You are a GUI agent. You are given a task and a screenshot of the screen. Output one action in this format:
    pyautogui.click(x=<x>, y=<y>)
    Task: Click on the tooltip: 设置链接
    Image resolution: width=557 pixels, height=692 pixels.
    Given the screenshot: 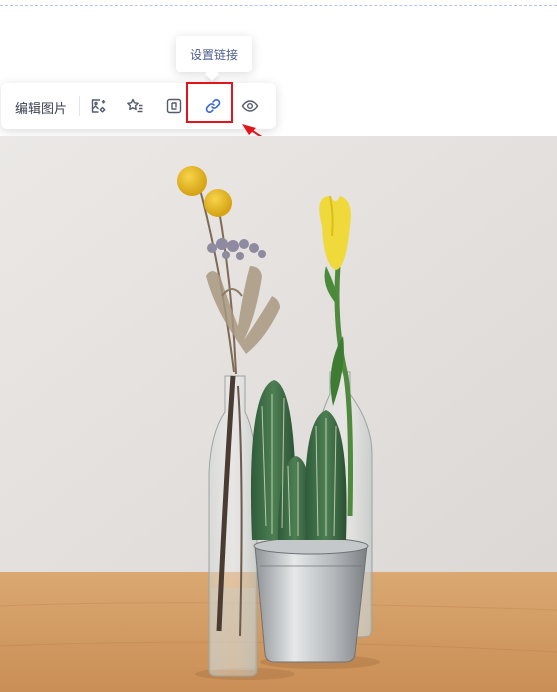 What is the action you would take?
    pyautogui.click(x=214, y=54)
    